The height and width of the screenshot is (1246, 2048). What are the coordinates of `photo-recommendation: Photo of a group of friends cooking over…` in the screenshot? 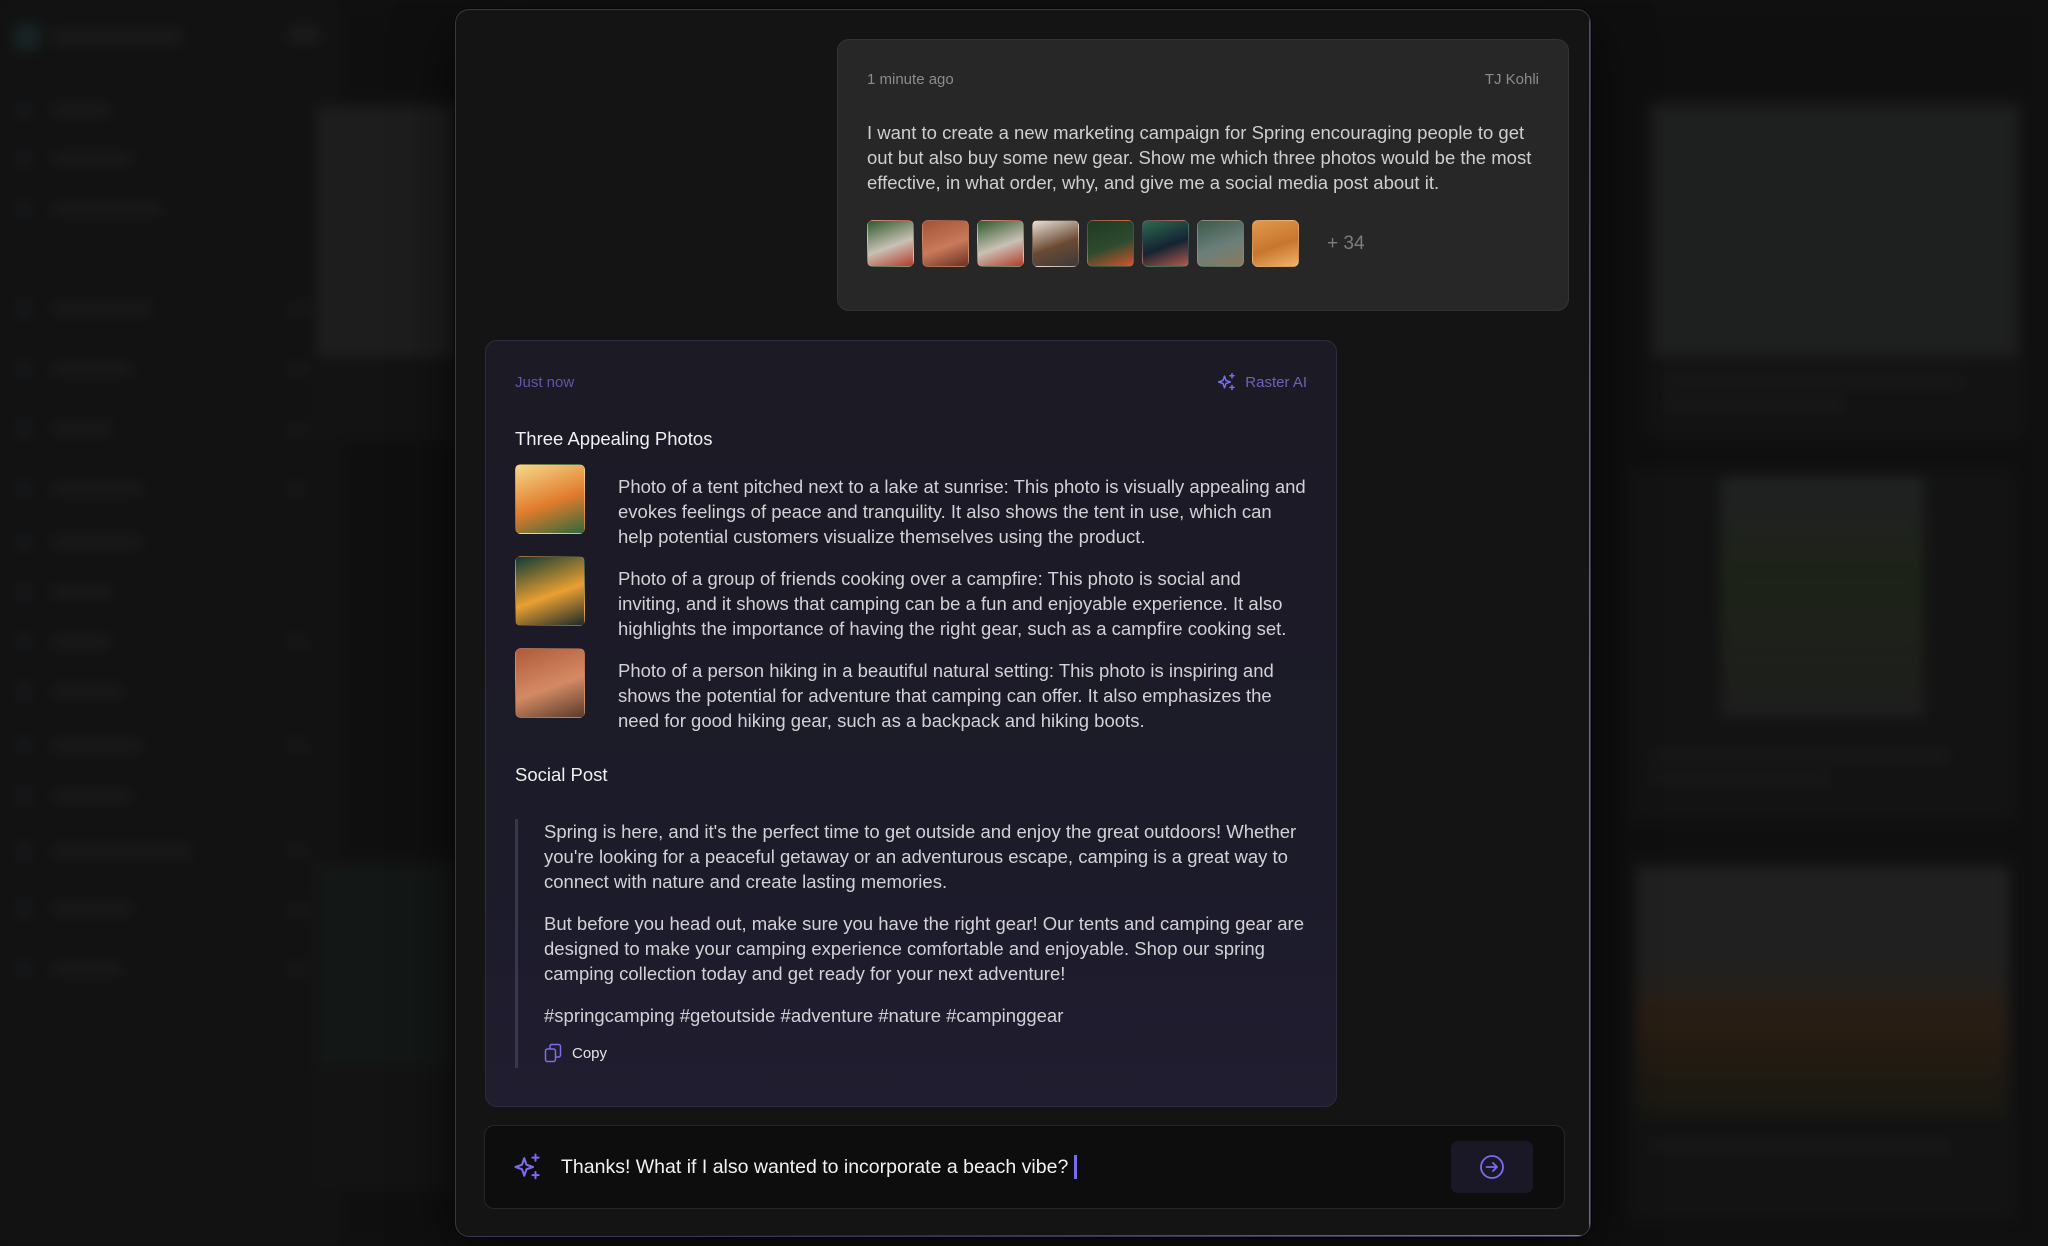 It's located at (911, 598).